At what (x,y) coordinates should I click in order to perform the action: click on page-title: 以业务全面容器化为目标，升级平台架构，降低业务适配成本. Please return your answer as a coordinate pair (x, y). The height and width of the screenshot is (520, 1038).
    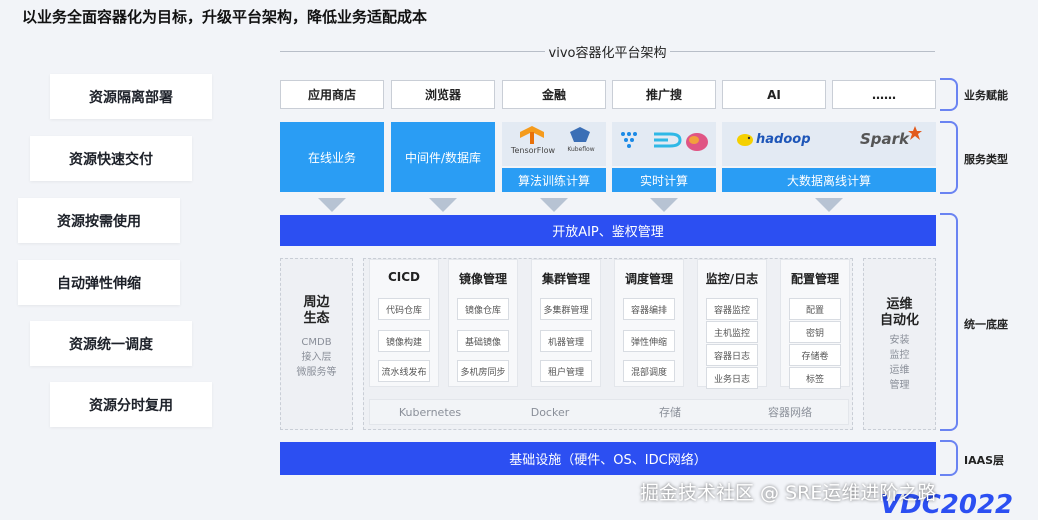
    Looking at the image, I should click on (225, 17).